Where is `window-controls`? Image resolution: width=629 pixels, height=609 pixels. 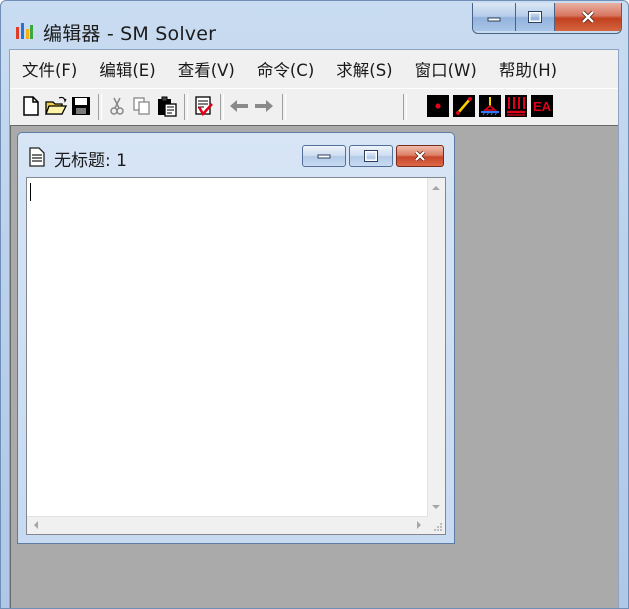 window-controls is located at coordinates (547, 18).